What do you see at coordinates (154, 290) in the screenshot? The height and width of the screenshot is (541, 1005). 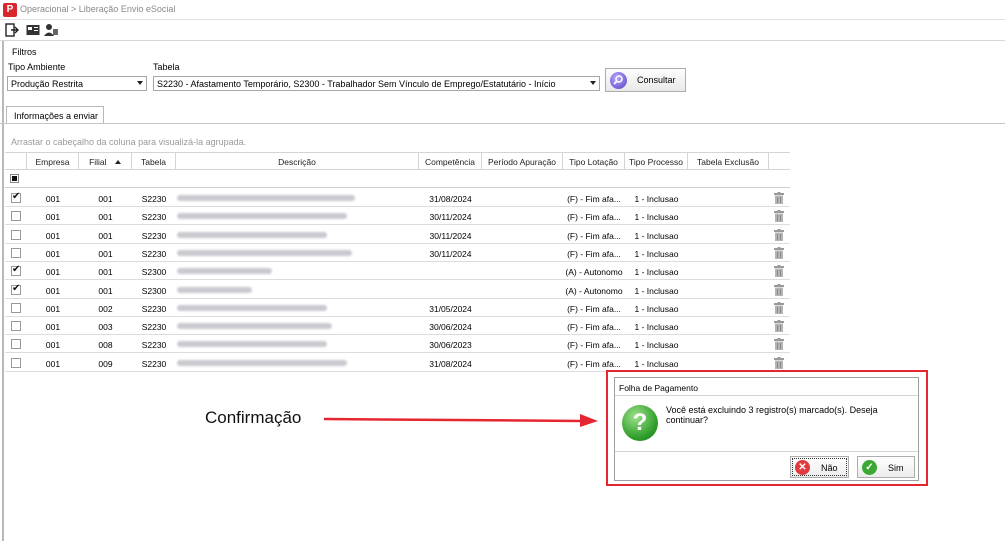 I see `cell-tabela: S2300` at bounding box center [154, 290].